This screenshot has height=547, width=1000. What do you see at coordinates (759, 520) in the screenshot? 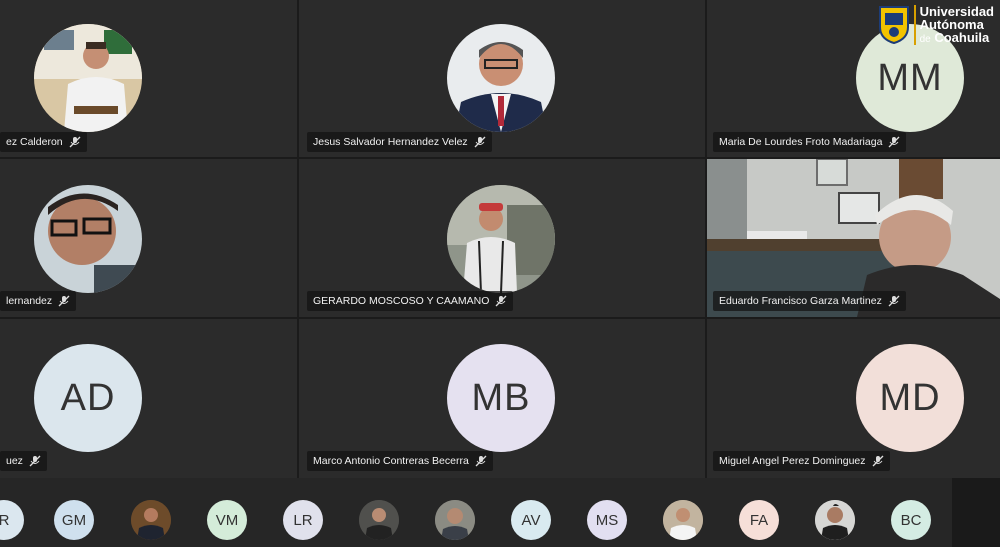
I see `participant-thumb: FA` at bounding box center [759, 520].